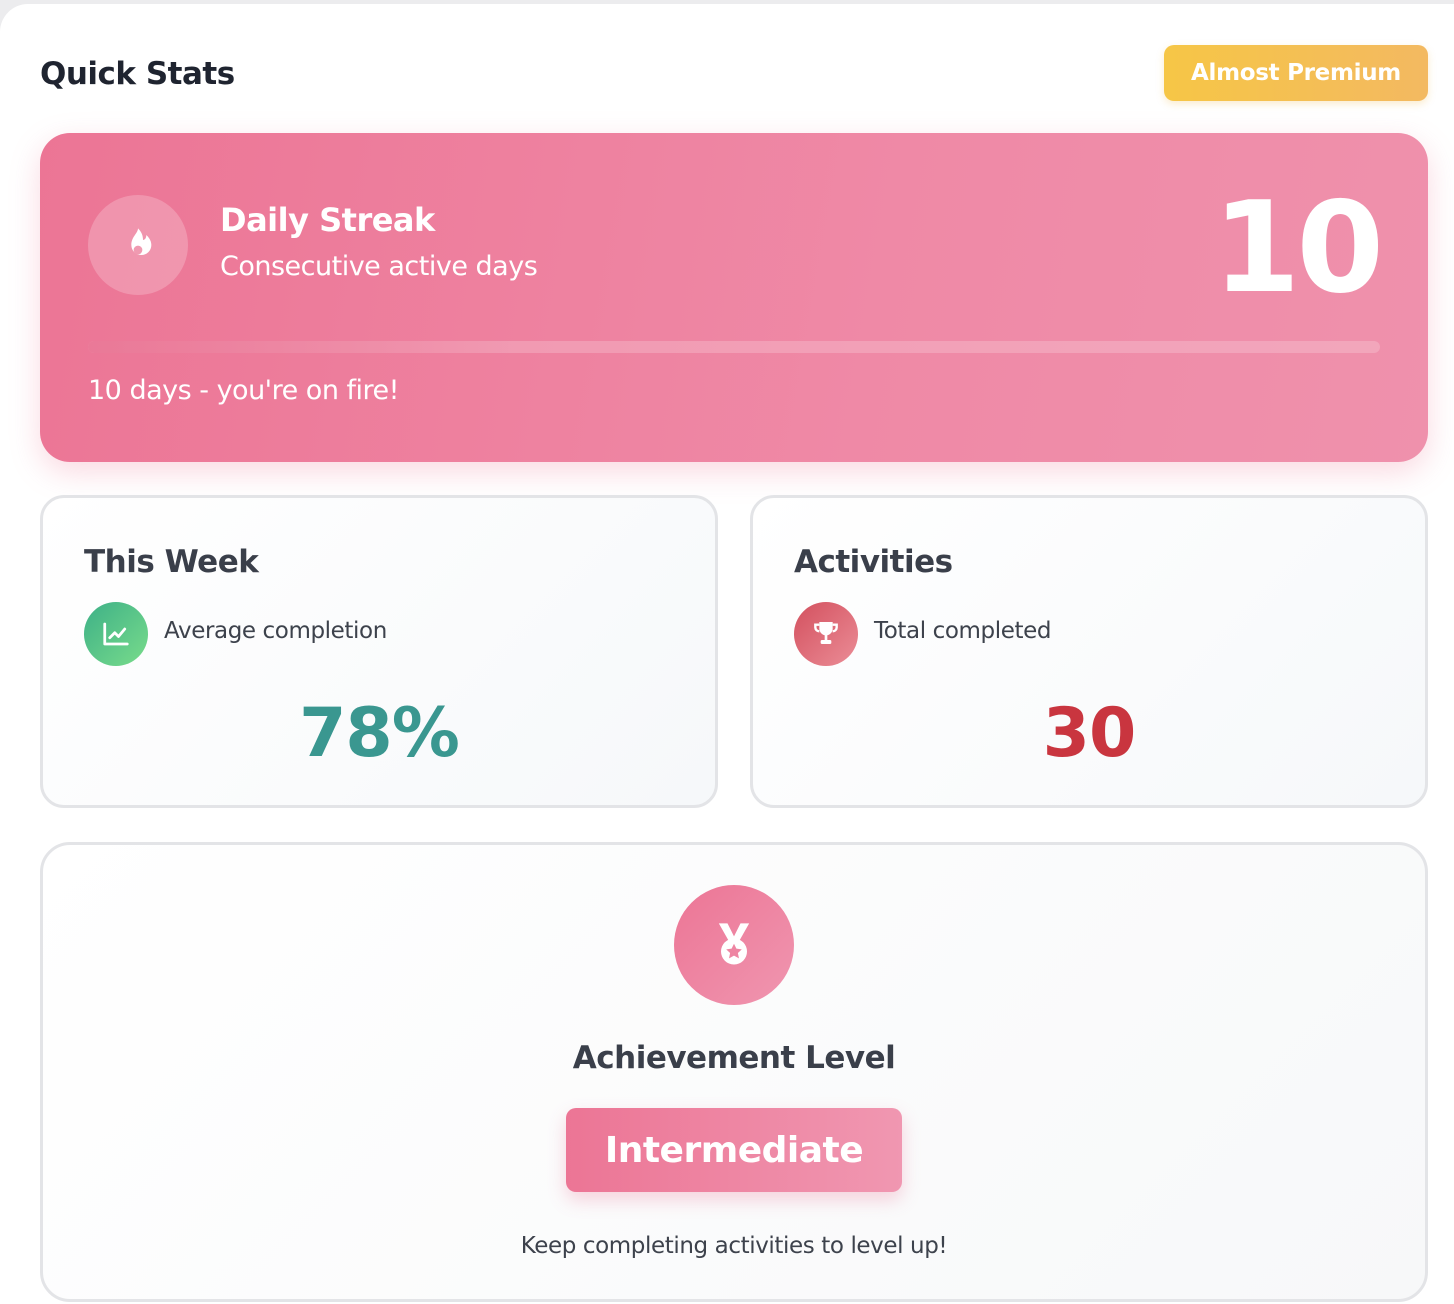 This screenshot has width=1454, height=1304. What do you see at coordinates (1296, 73) in the screenshot?
I see `almost-premium-badge: Almost Premium` at bounding box center [1296, 73].